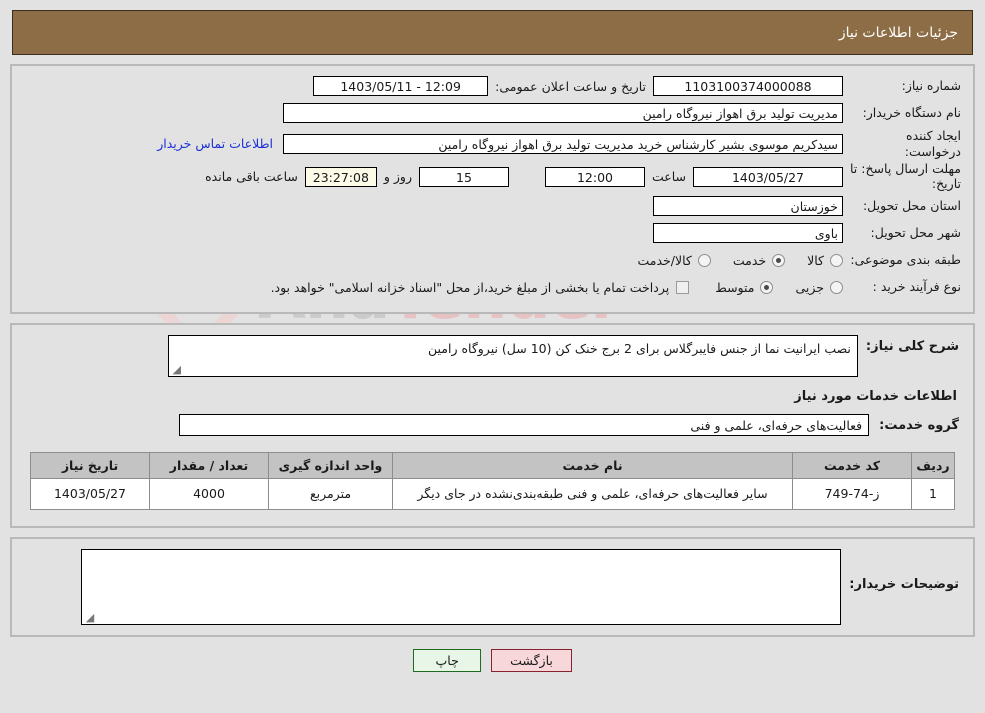 Image resolution: width=985 pixels, height=713 pixels. I want to click on process-option-jozei-label: جزیی, so click(809, 287).